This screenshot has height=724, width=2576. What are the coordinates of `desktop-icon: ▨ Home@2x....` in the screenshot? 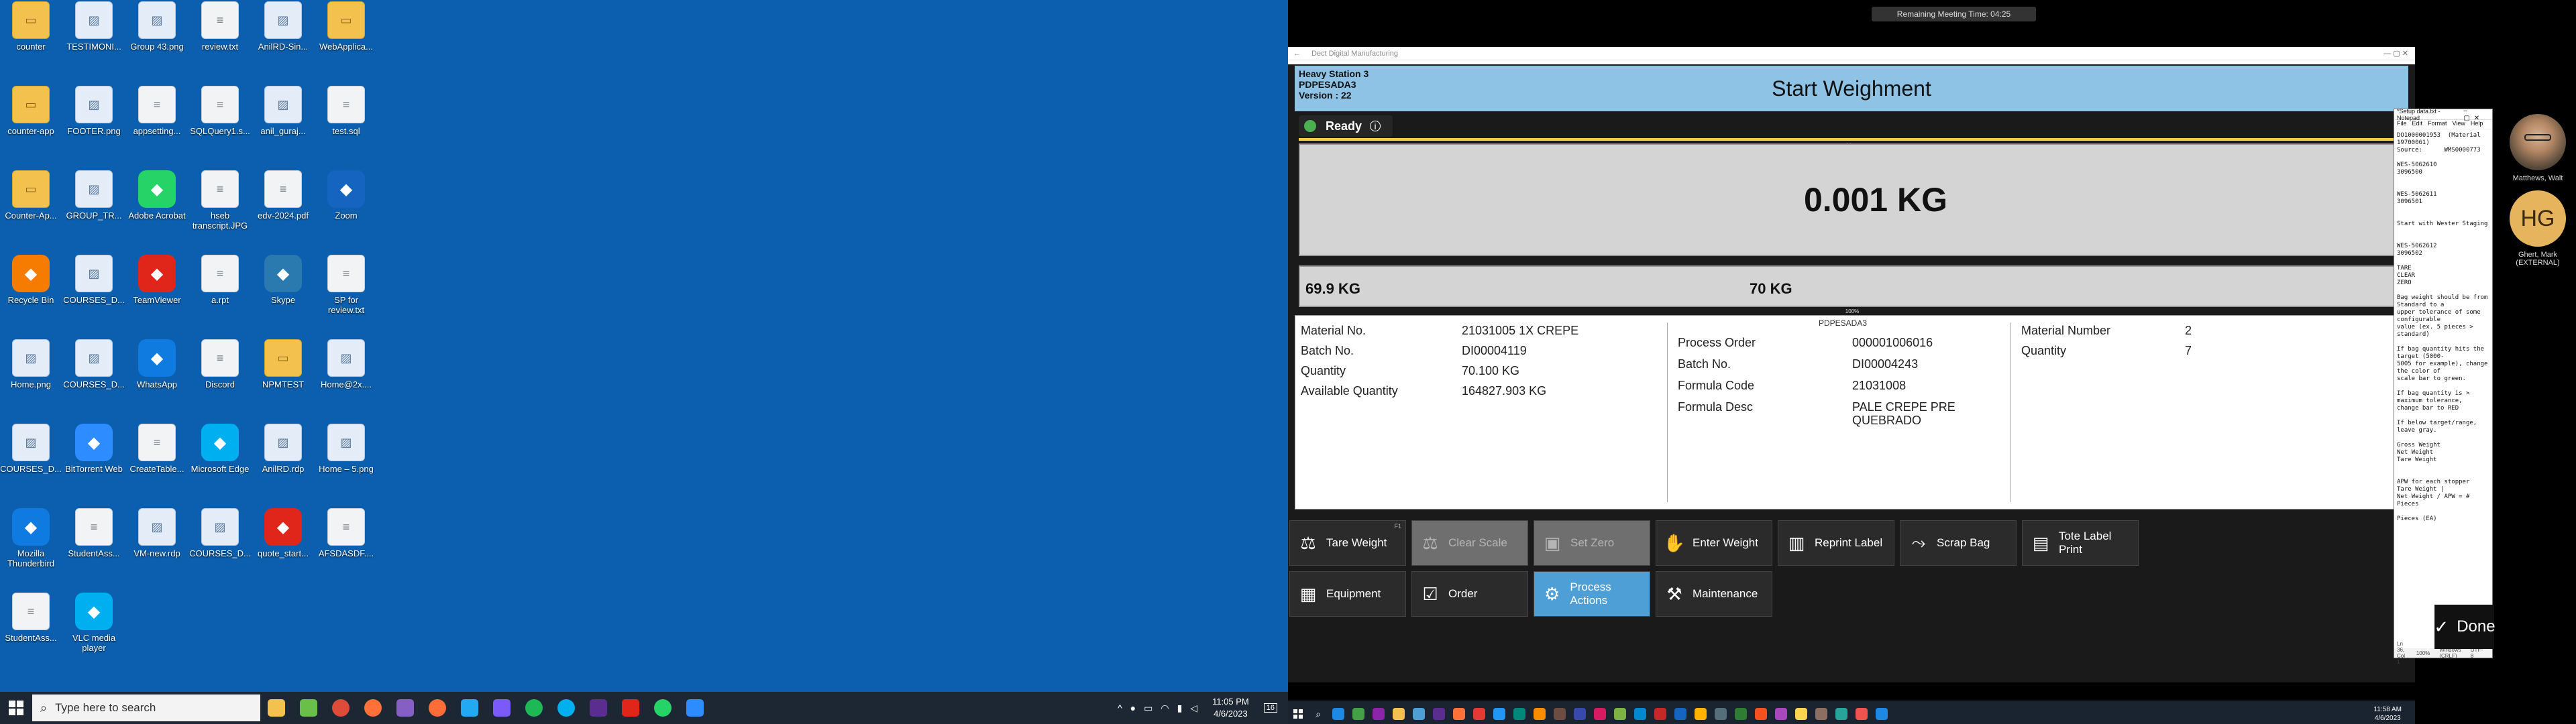 It's located at (346, 364).